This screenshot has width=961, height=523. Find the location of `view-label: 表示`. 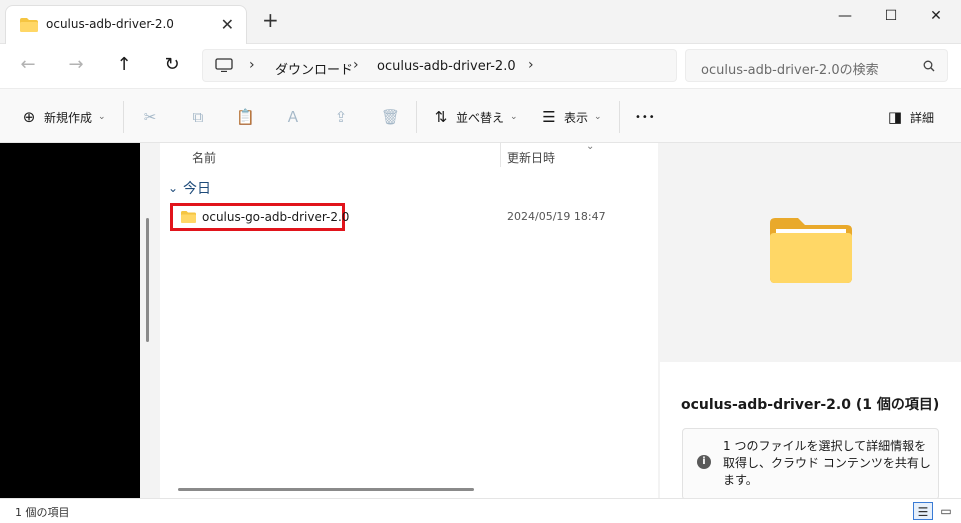

view-label: 表示 is located at coordinates (576, 117).